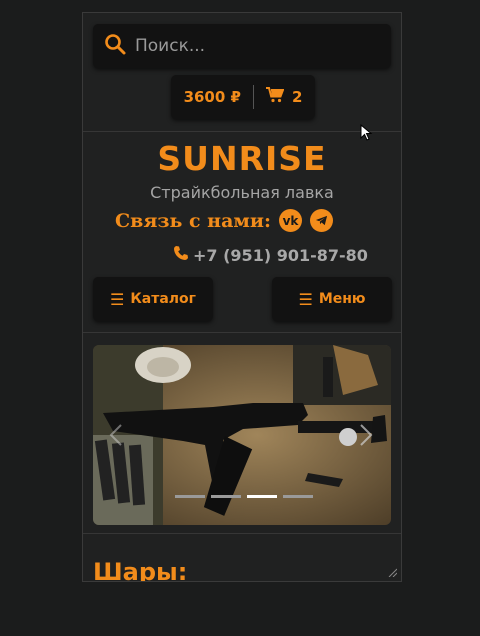 This screenshot has height=636, width=480. Describe the element at coordinates (242, 192) in the screenshot. I see `site-tagline: Страйкбольная лавка` at that location.